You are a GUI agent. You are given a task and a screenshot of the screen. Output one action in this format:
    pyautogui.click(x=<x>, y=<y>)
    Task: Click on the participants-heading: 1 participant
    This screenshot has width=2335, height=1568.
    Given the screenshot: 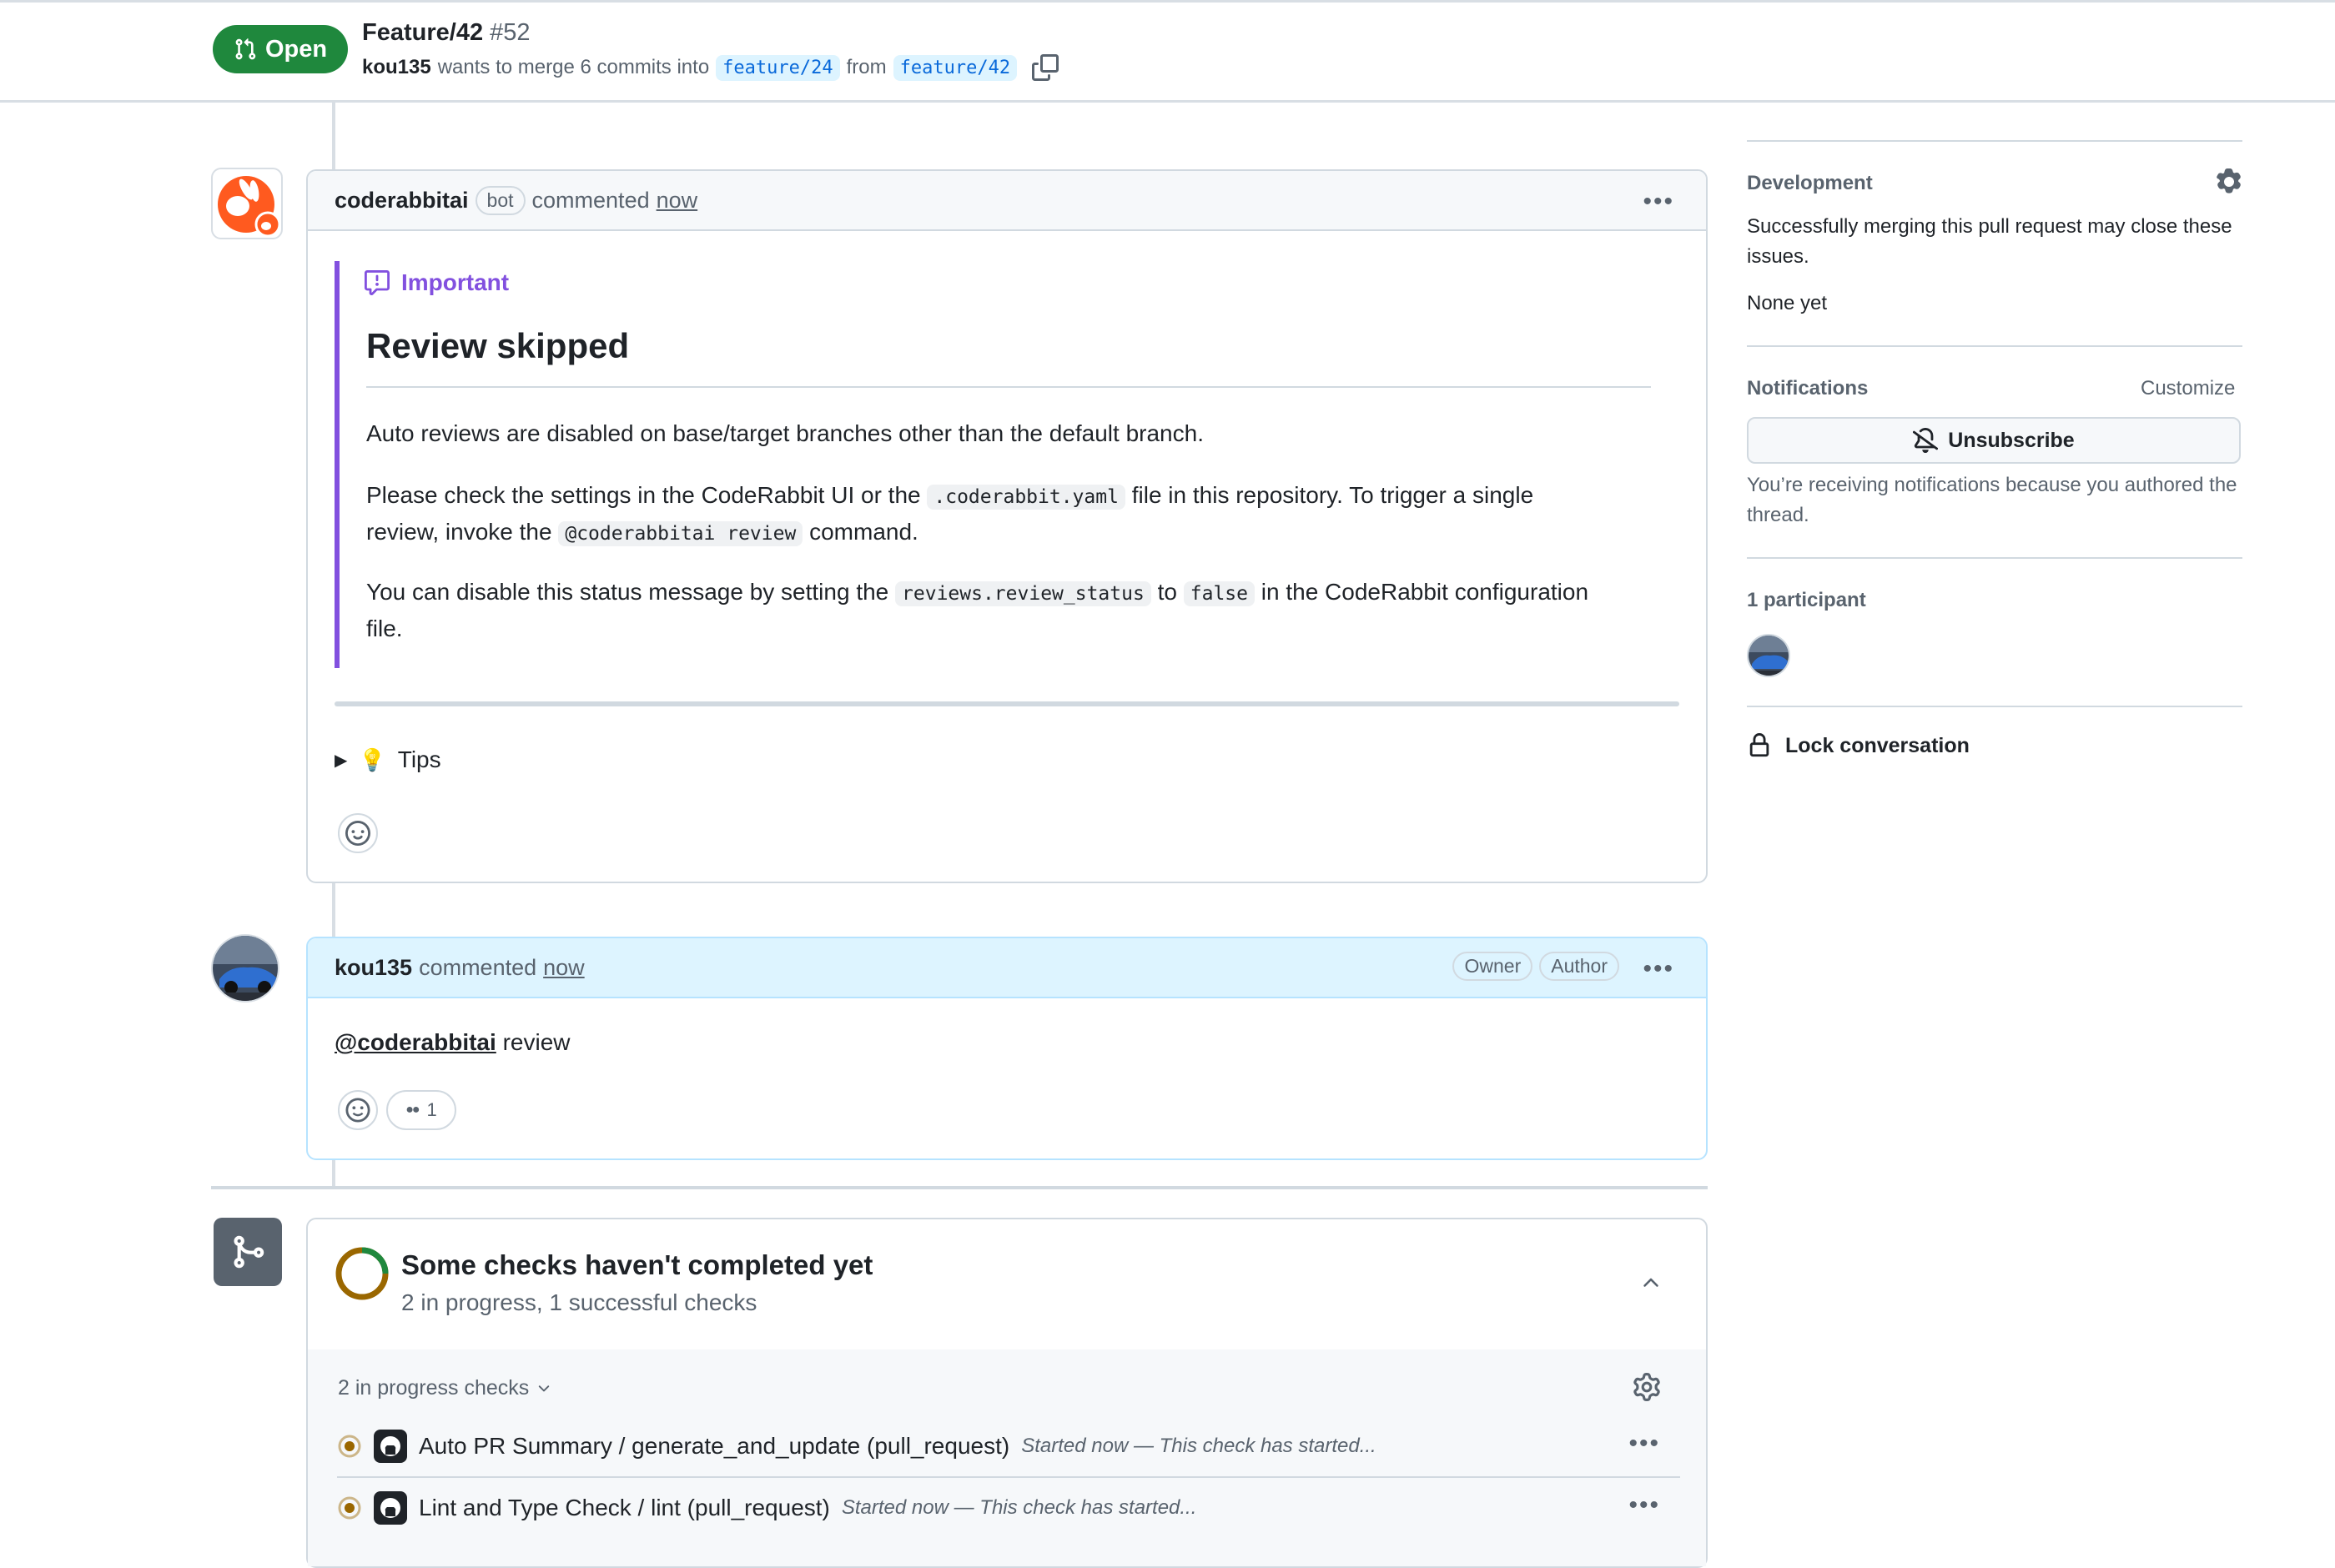 What is the action you would take?
    pyautogui.click(x=1806, y=600)
    